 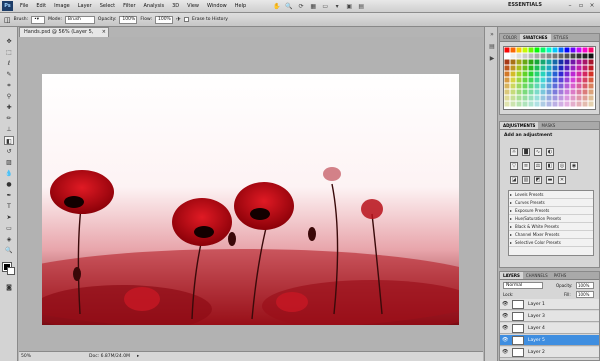 I want to click on hand-icon: ✋, so click(x=277, y=6).